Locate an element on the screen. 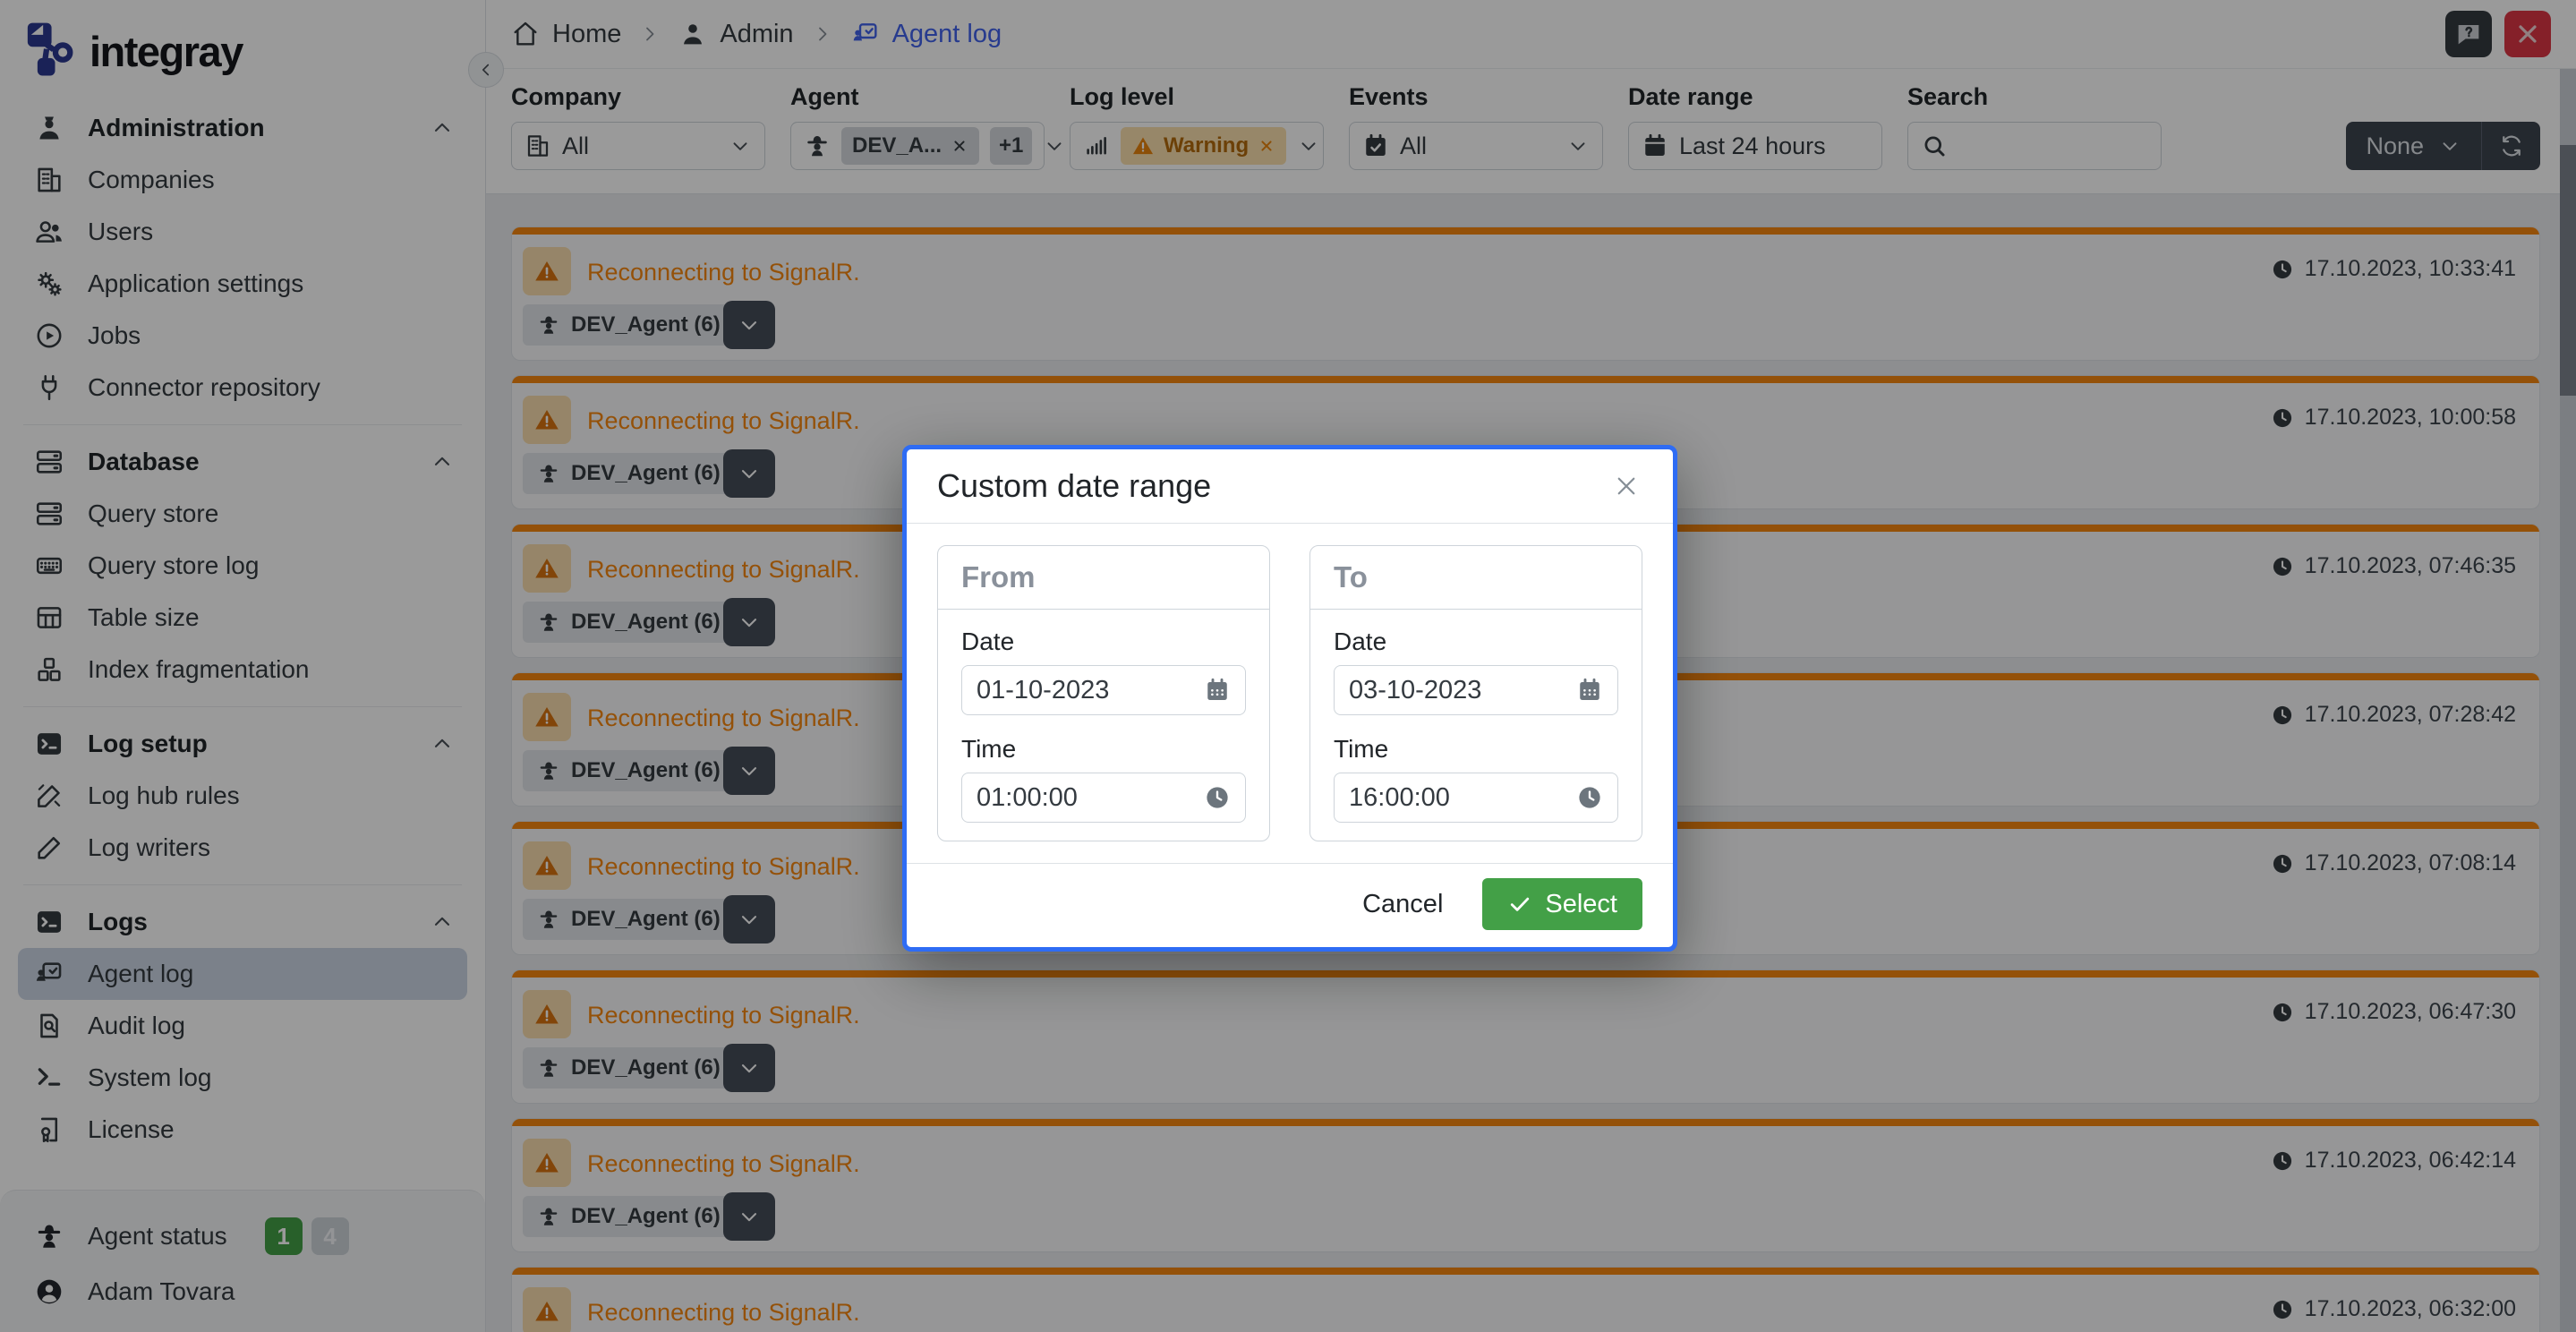 This screenshot has height=1332, width=2576. select-button: Select is located at coordinates (1562, 904).